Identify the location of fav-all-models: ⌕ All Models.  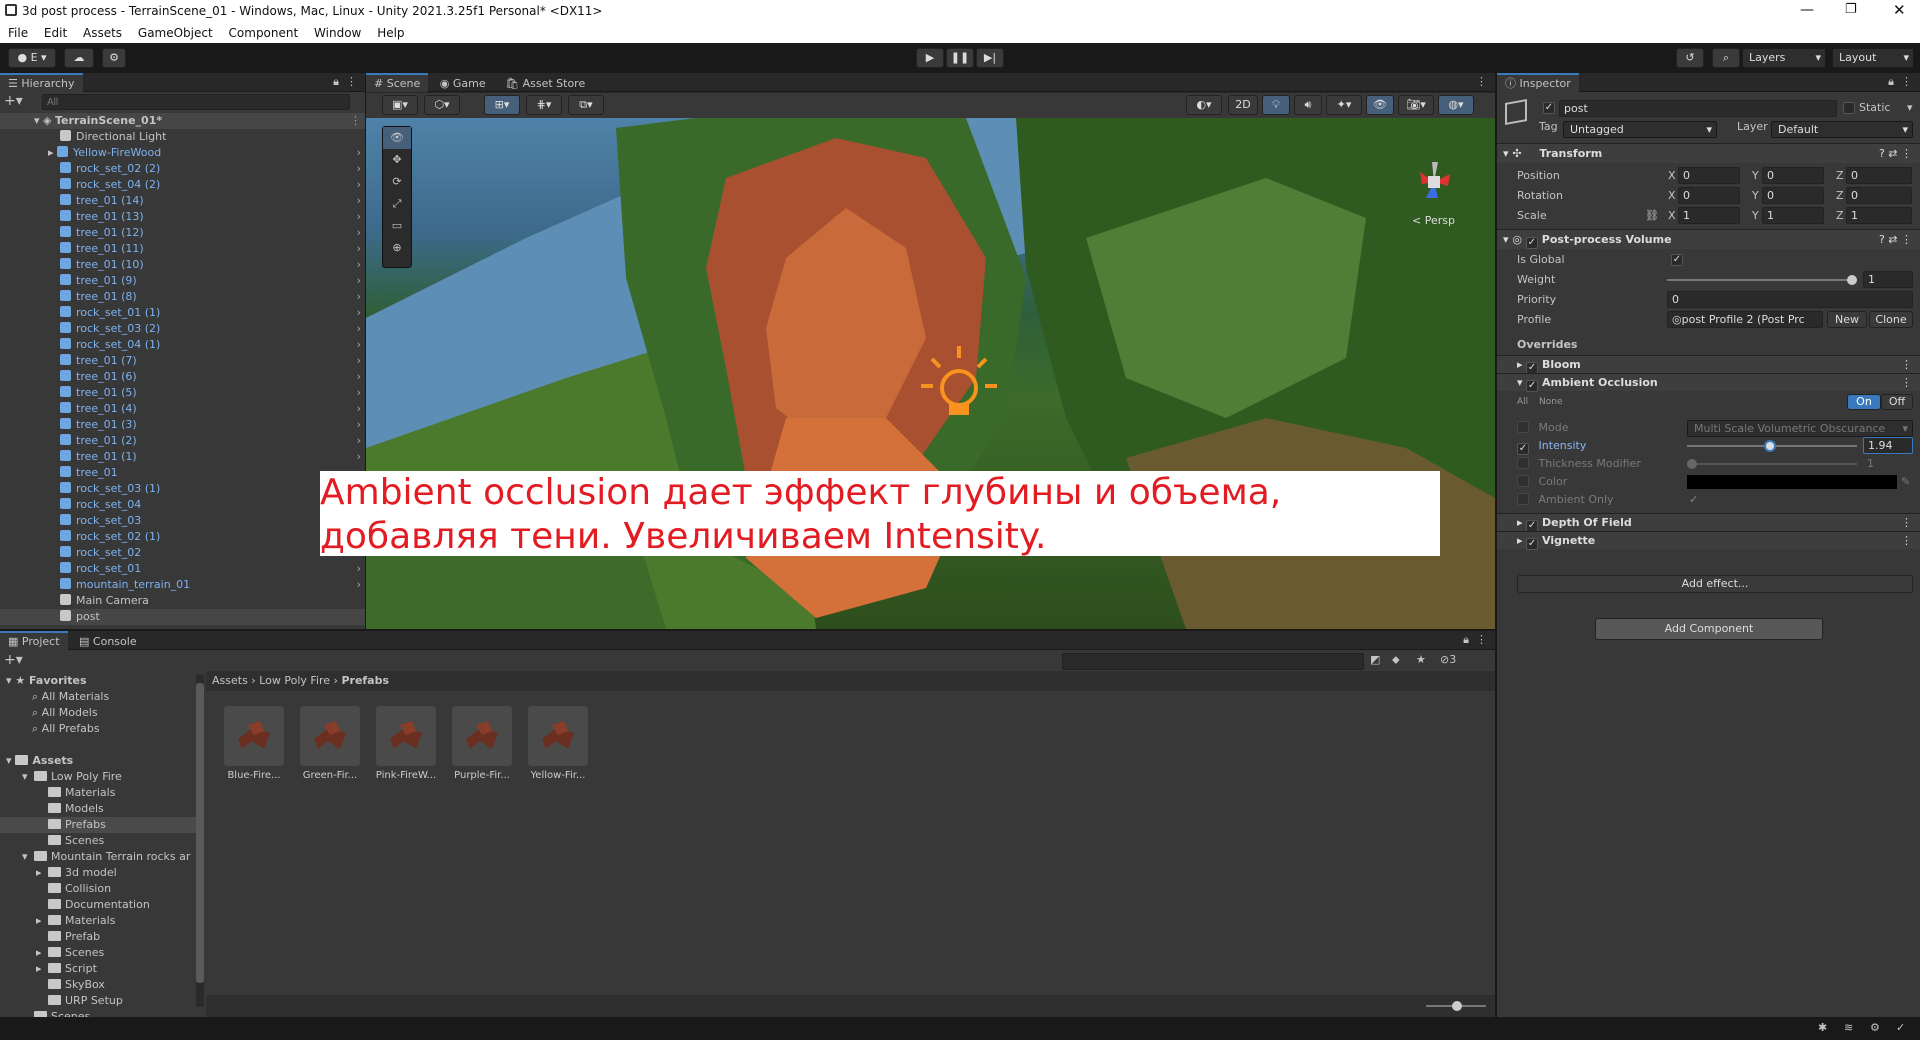
(98, 713).